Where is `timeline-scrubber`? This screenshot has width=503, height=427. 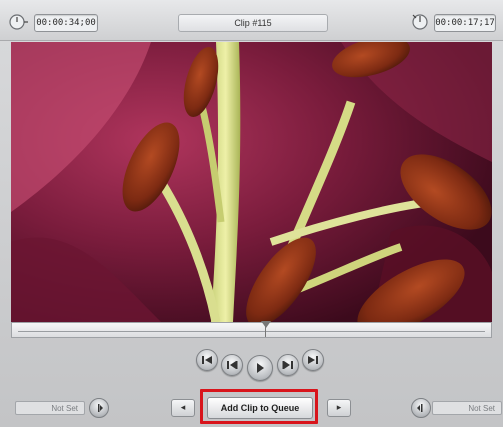
timeline-scrubber is located at coordinates (251, 329).